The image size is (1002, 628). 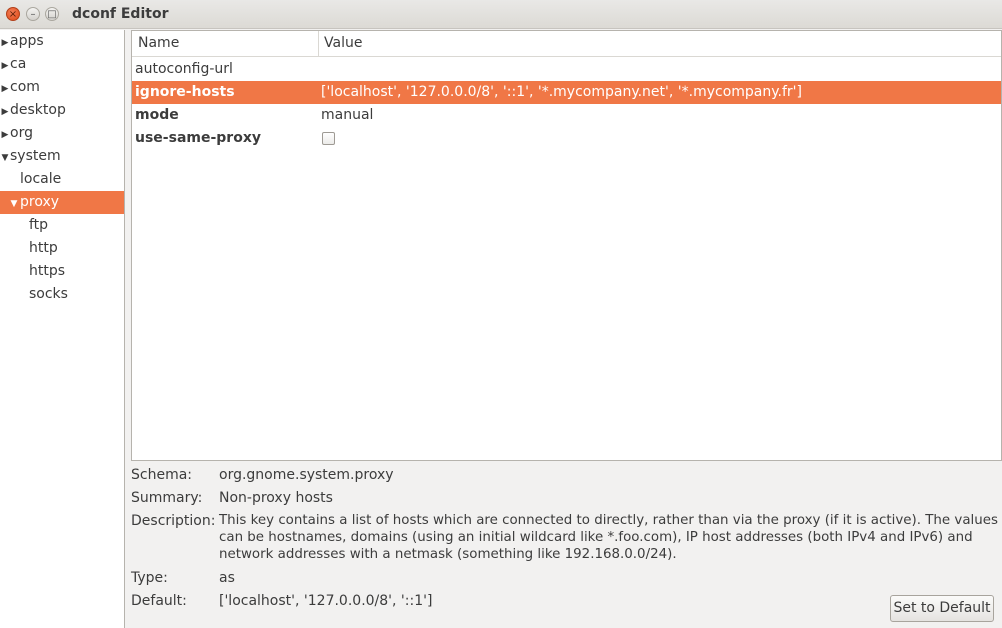 I want to click on type-value: as, so click(x=227, y=578).